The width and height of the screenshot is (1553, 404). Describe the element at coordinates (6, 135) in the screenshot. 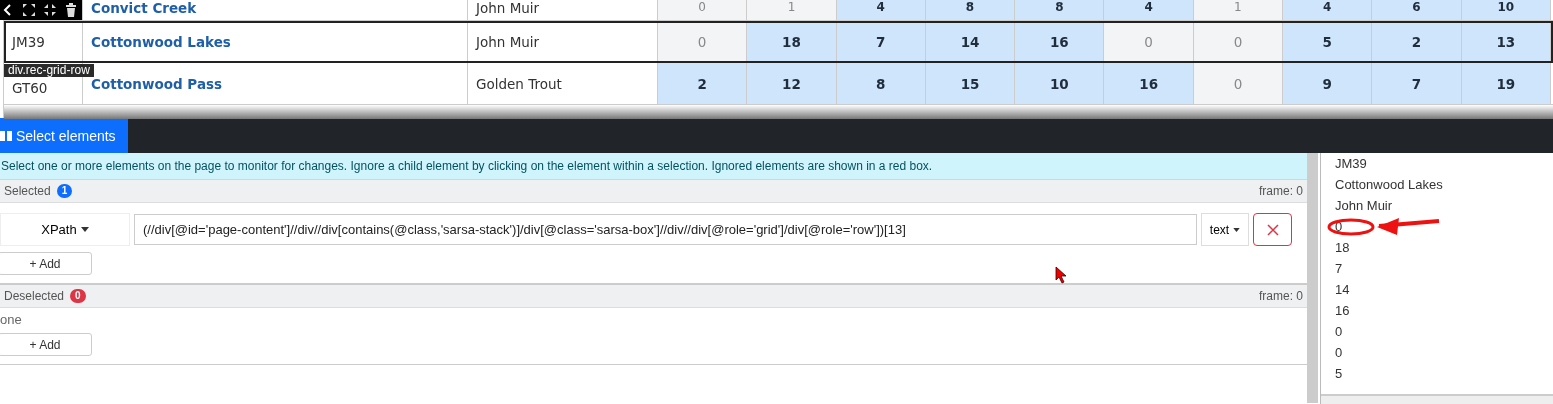

I see `panel-icon` at that location.